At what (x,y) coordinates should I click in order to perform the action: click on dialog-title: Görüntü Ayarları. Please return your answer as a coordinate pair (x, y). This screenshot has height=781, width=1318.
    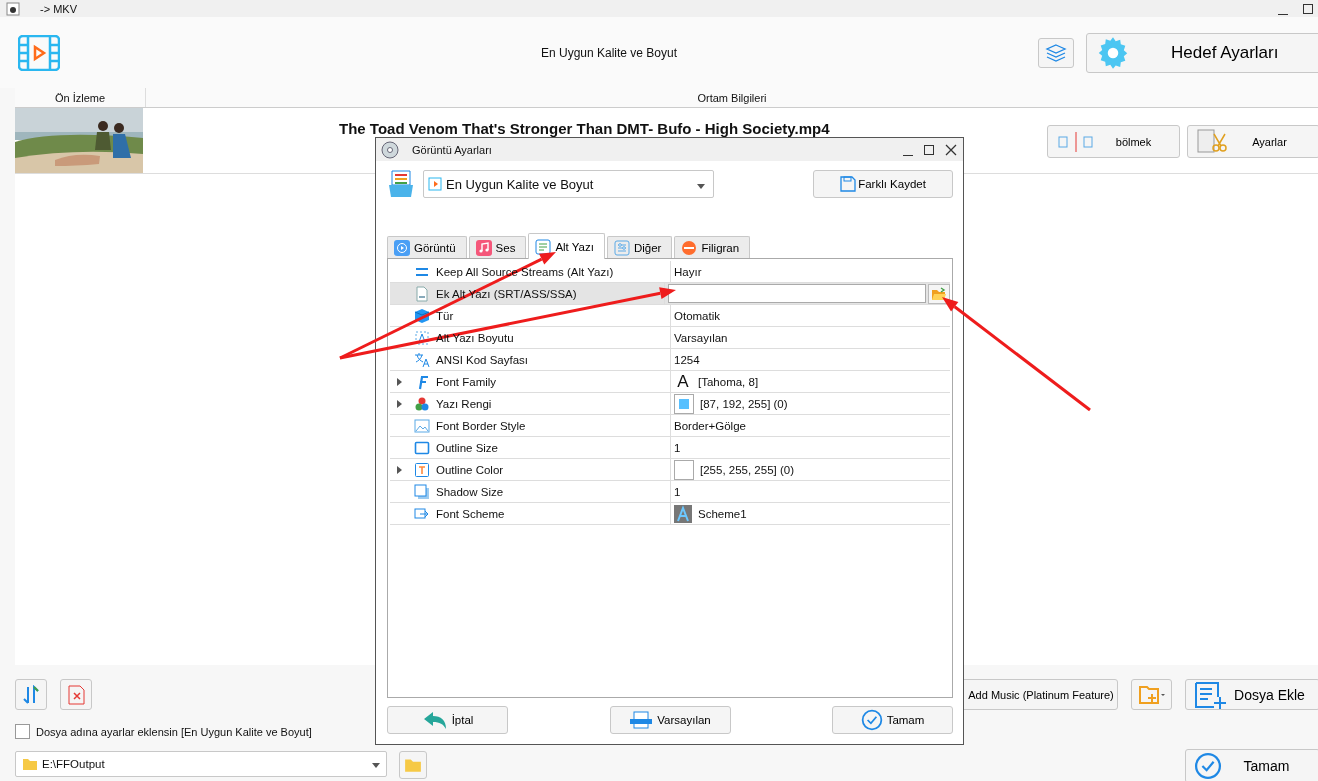
    Looking at the image, I should click on (452, 149).